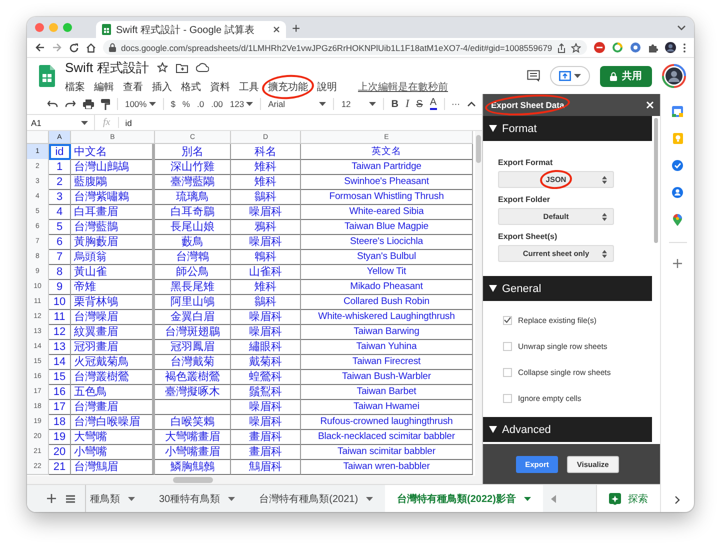 The height and width of the screenshot is (547, 720). Describe the element at coordinates (193, 480) in the screenshot. I see `scrollbar-thumb` at that location.